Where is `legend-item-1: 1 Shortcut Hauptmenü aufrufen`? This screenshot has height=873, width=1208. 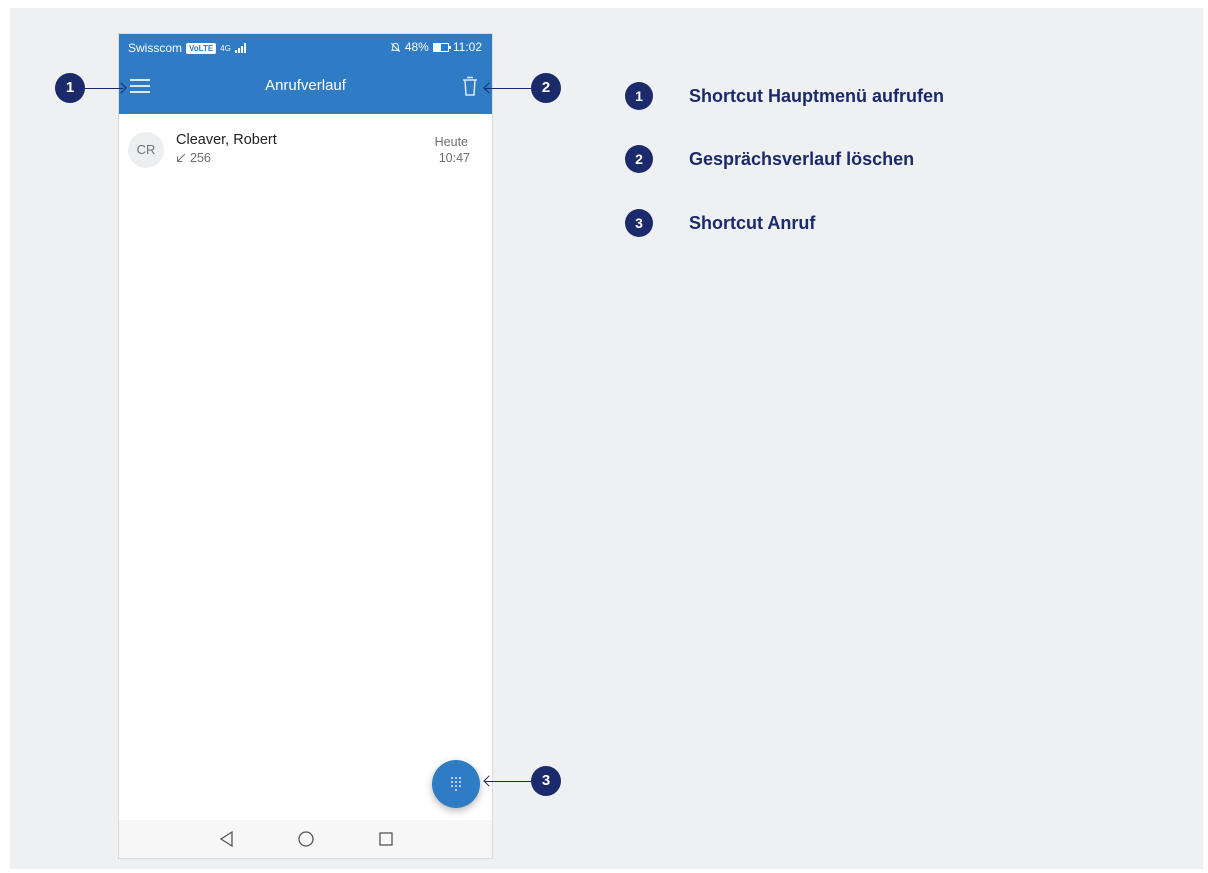
legend-item-1: 1 Shortcut Hauptmenü aufrufen is located at coordinates (784, 96).